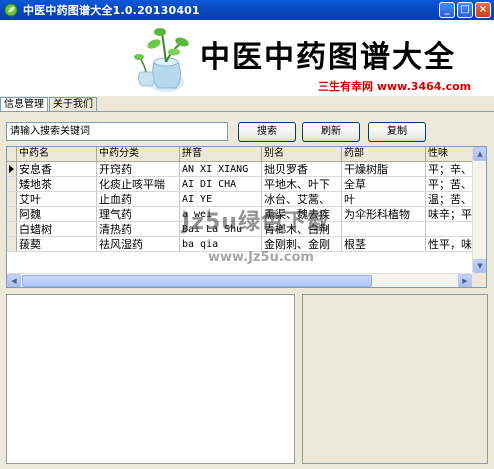 The height and width of the screenshot is (469, 494). I want to click on table-cell: 熏渠、魏去疾, so click(302, 214).